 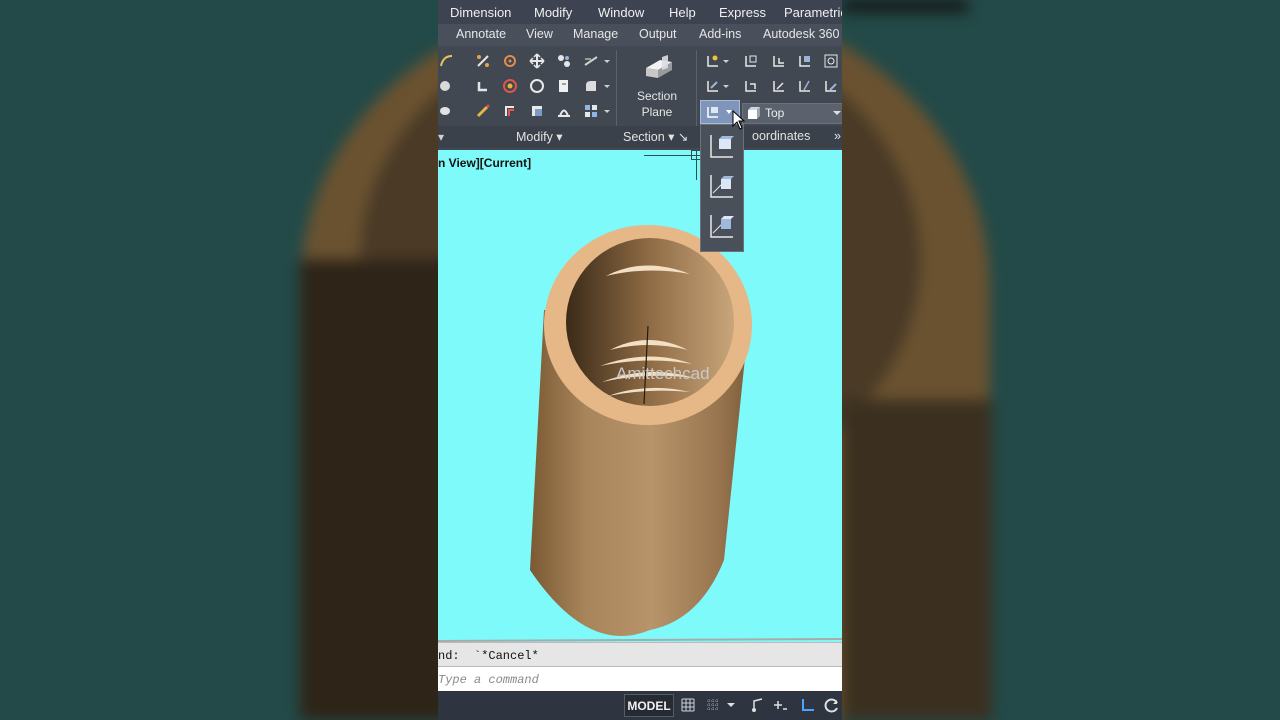 I want to click on arc-icon, so click(x=447, y=61).